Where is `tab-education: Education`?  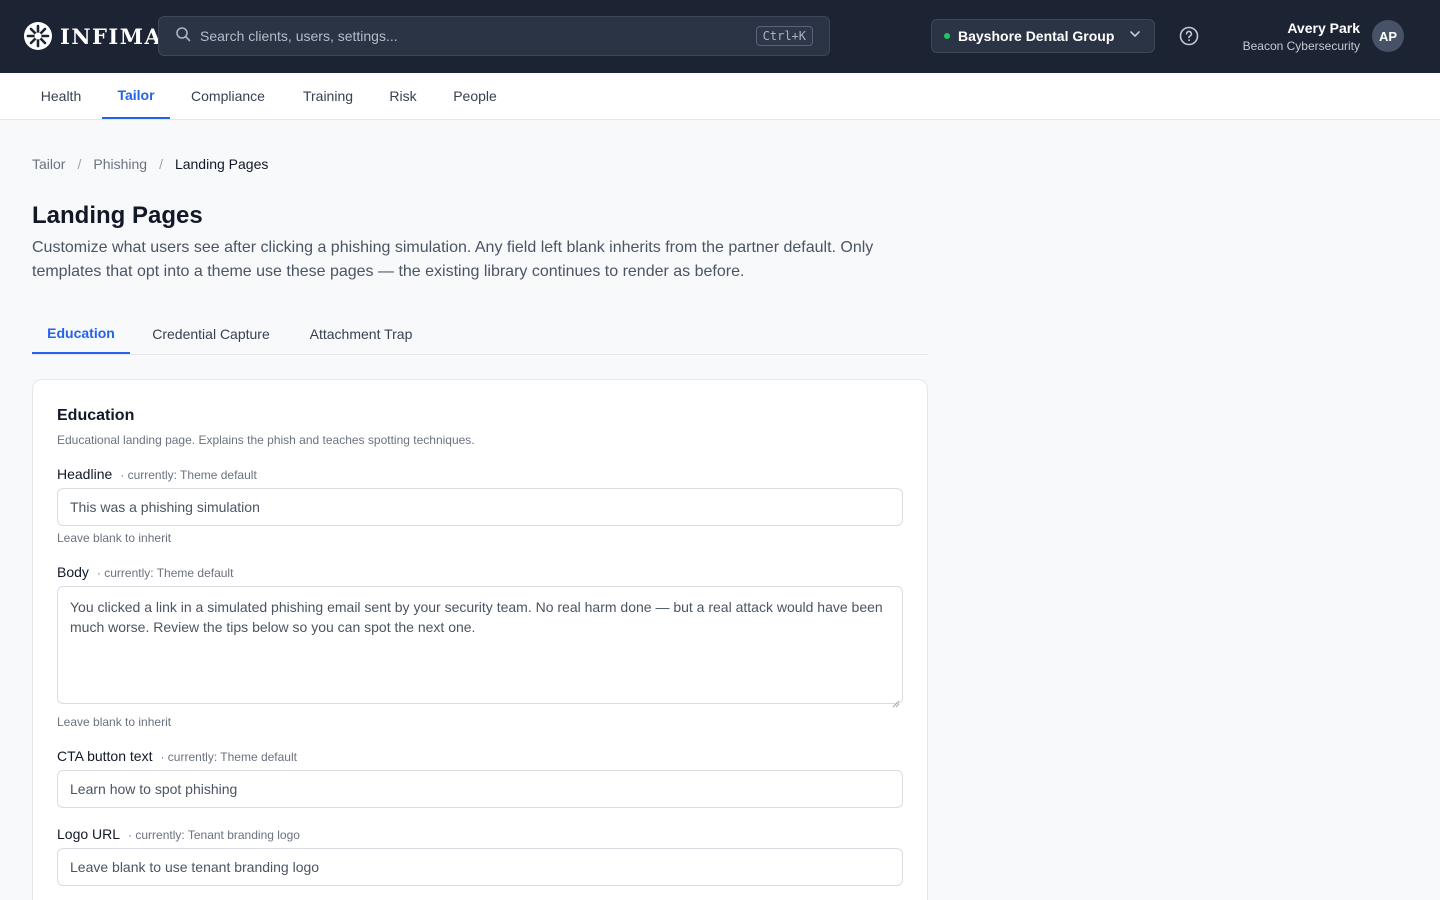
tab-education: Education is located at coordinates (81, 334).